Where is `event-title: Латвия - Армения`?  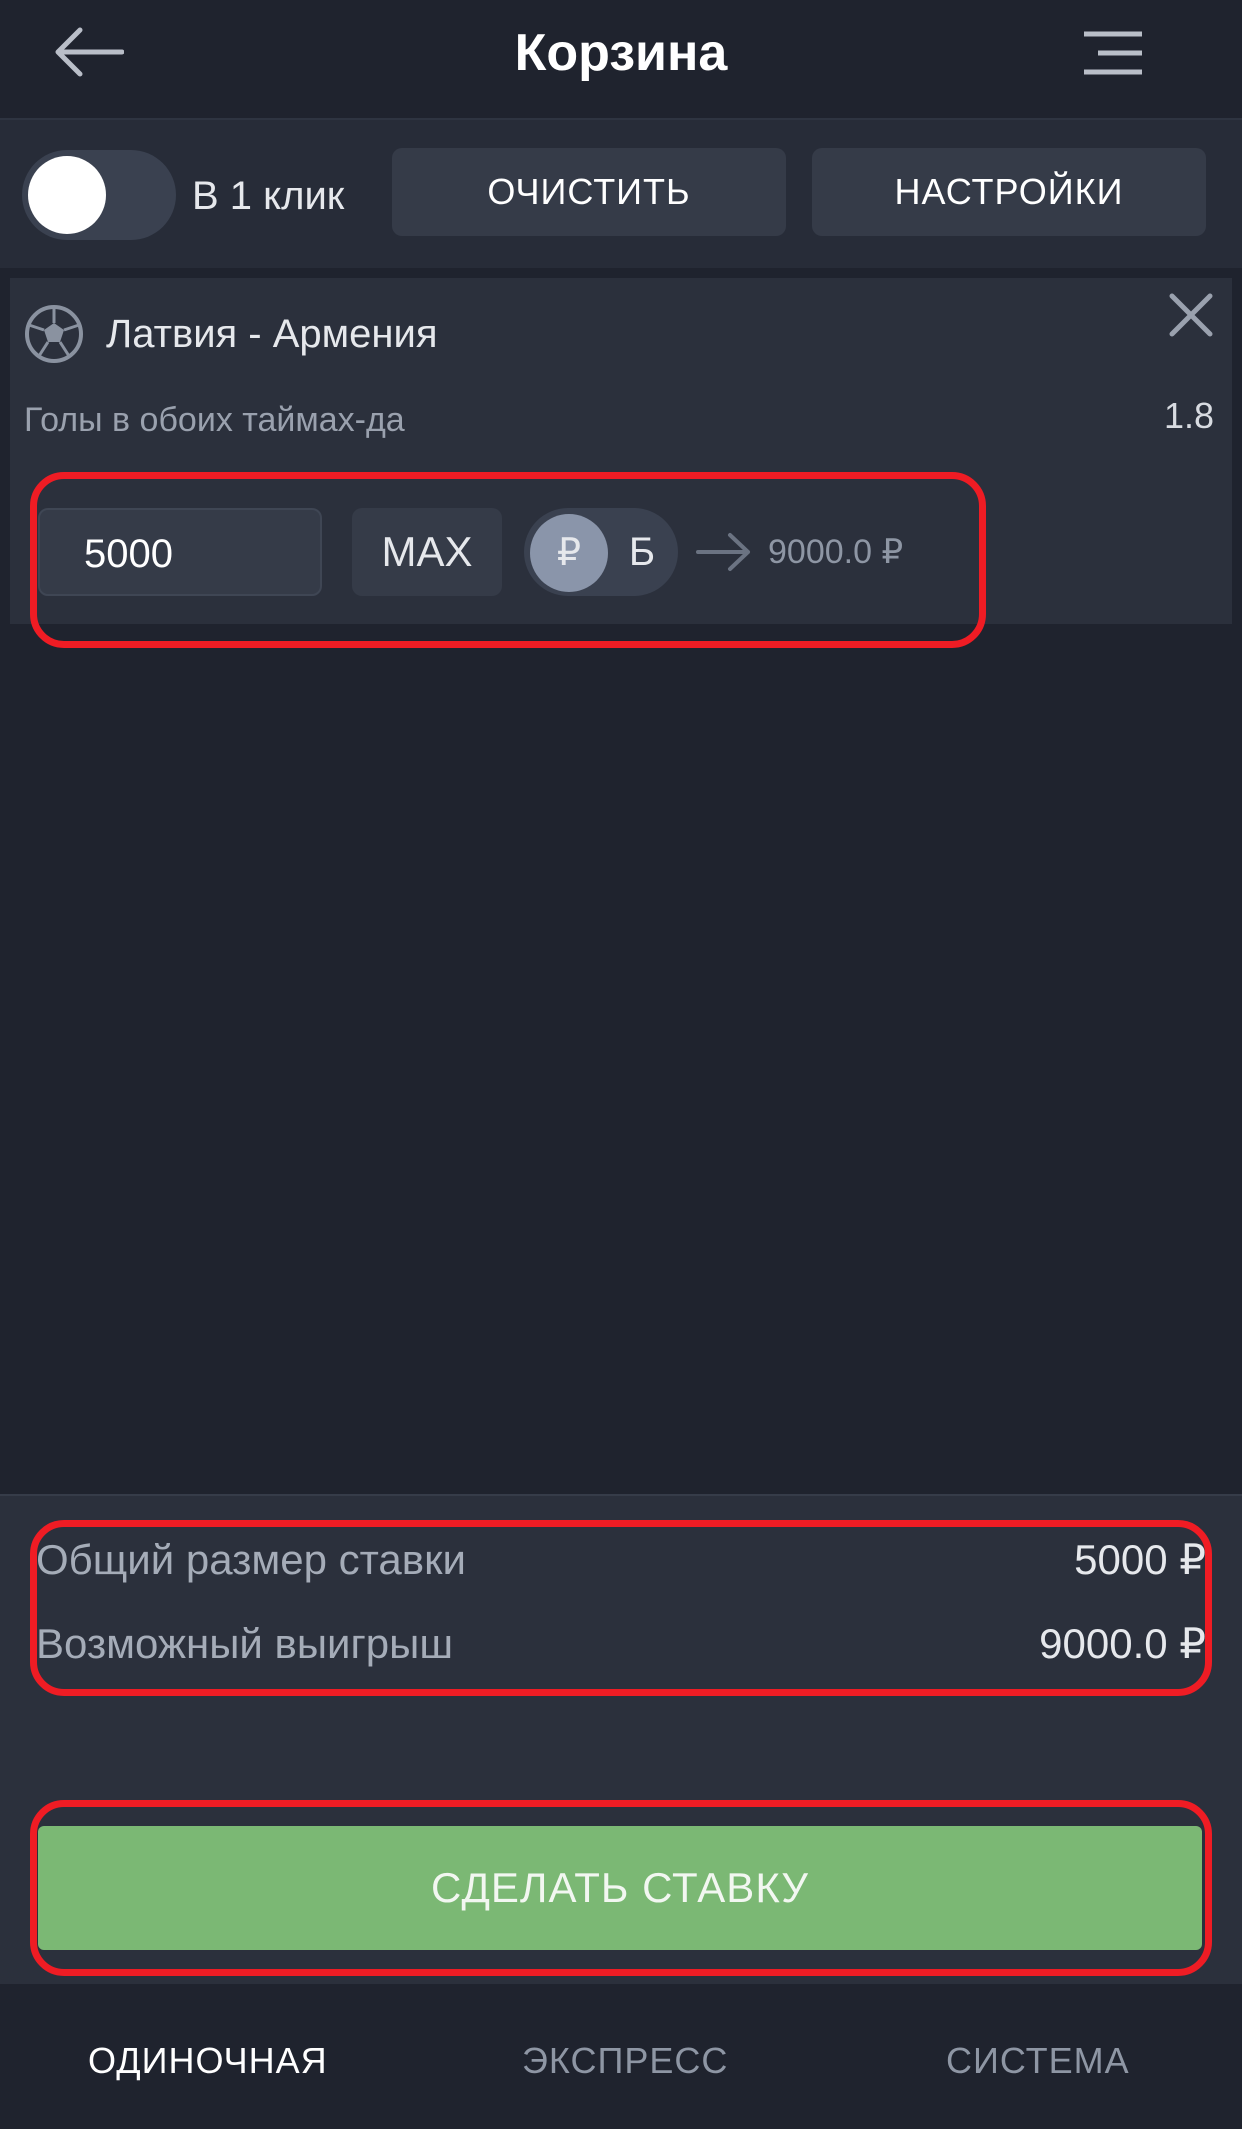
event-title: Латвия - Армения is located at coordinates (272, 334).